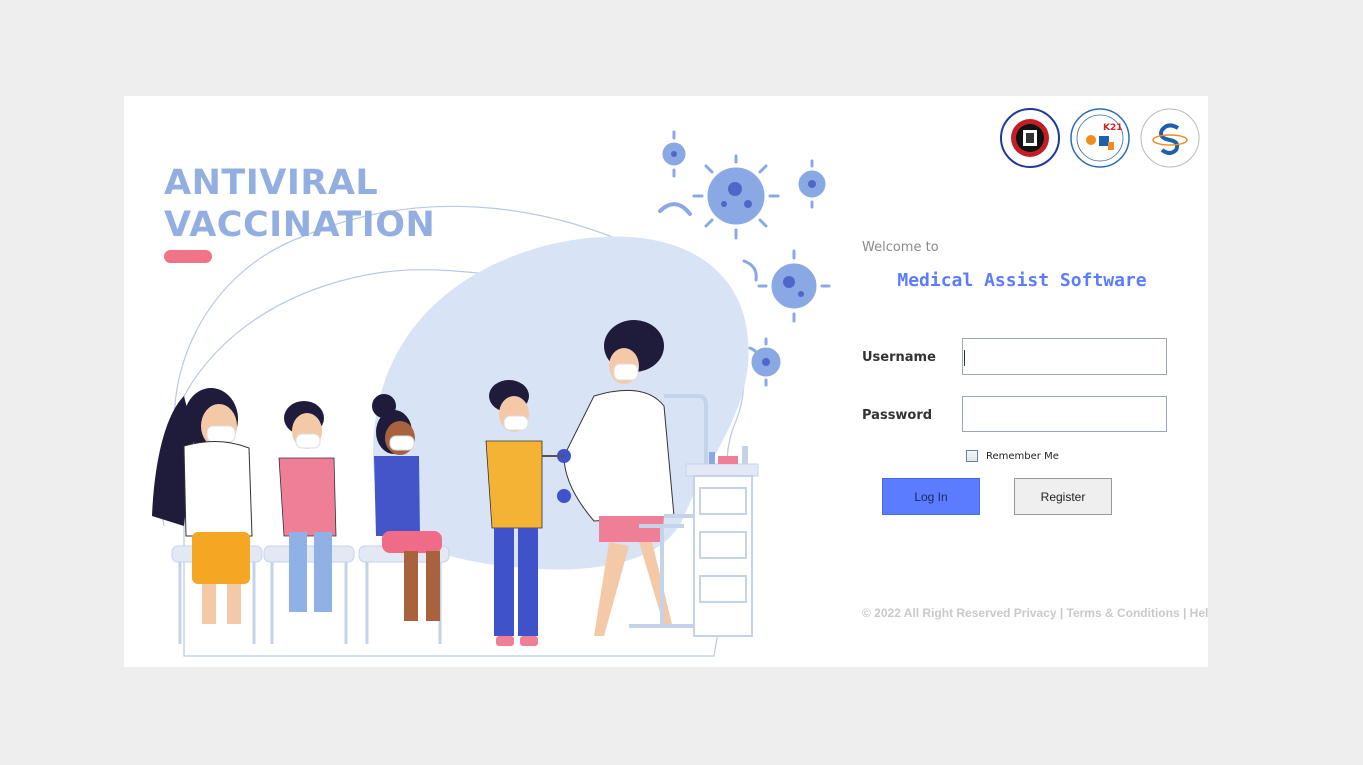 The image size is (1363, 765). Describe the element at coordinates (1030, 138) in the screenshot. I see `university-logo` at that location.